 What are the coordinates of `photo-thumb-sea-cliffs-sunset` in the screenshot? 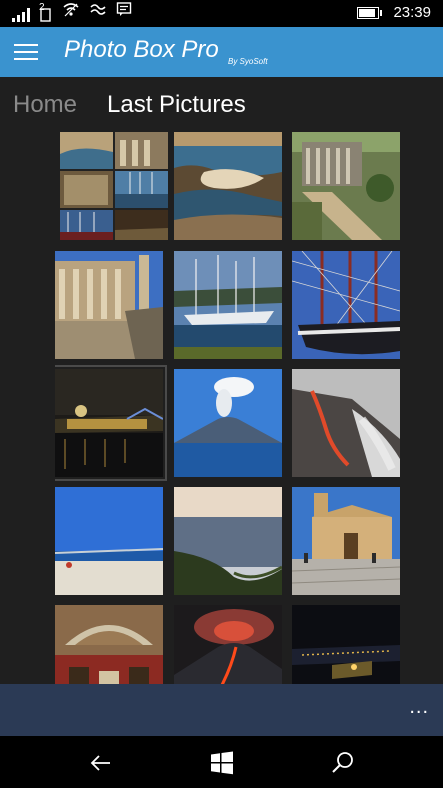 It's located at (228, 541).